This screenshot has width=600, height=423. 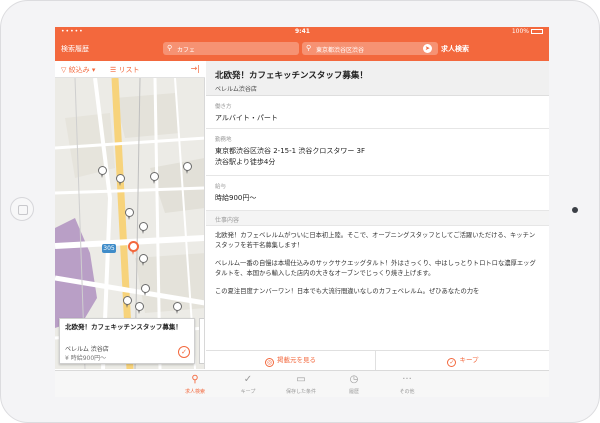 I want to click on tab-label: 保存した条件, so click(x=300, y=392).